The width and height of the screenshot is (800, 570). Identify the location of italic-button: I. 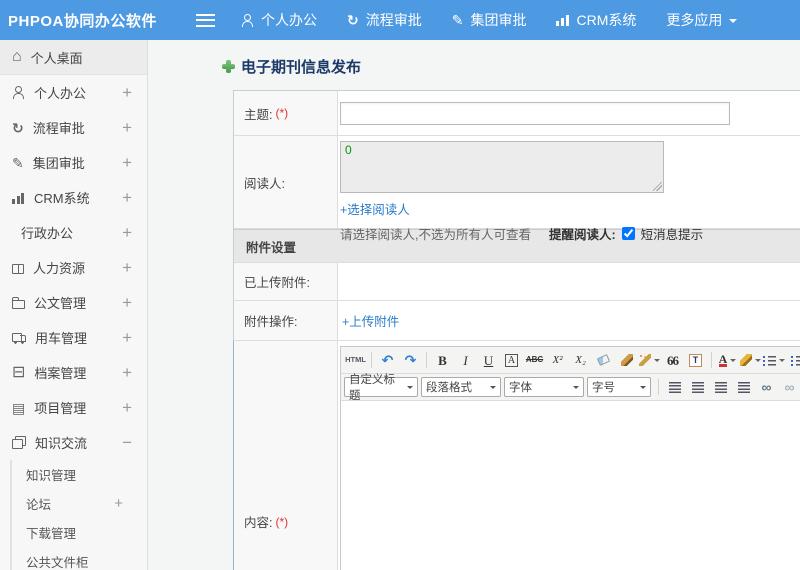
(465, 360).